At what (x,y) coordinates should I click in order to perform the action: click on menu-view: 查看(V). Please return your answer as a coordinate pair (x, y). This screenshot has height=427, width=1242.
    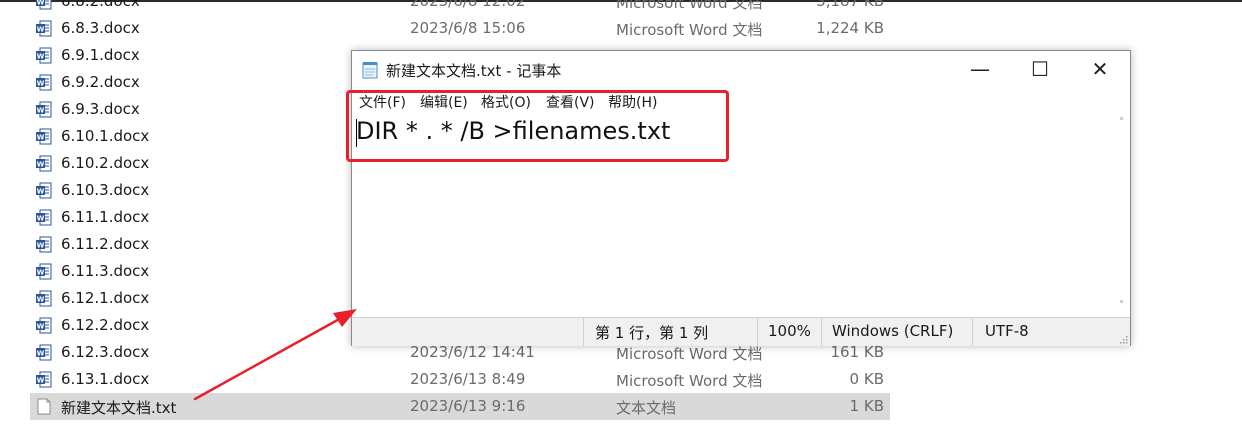
    Looking at the image, I should click on (570, 102).